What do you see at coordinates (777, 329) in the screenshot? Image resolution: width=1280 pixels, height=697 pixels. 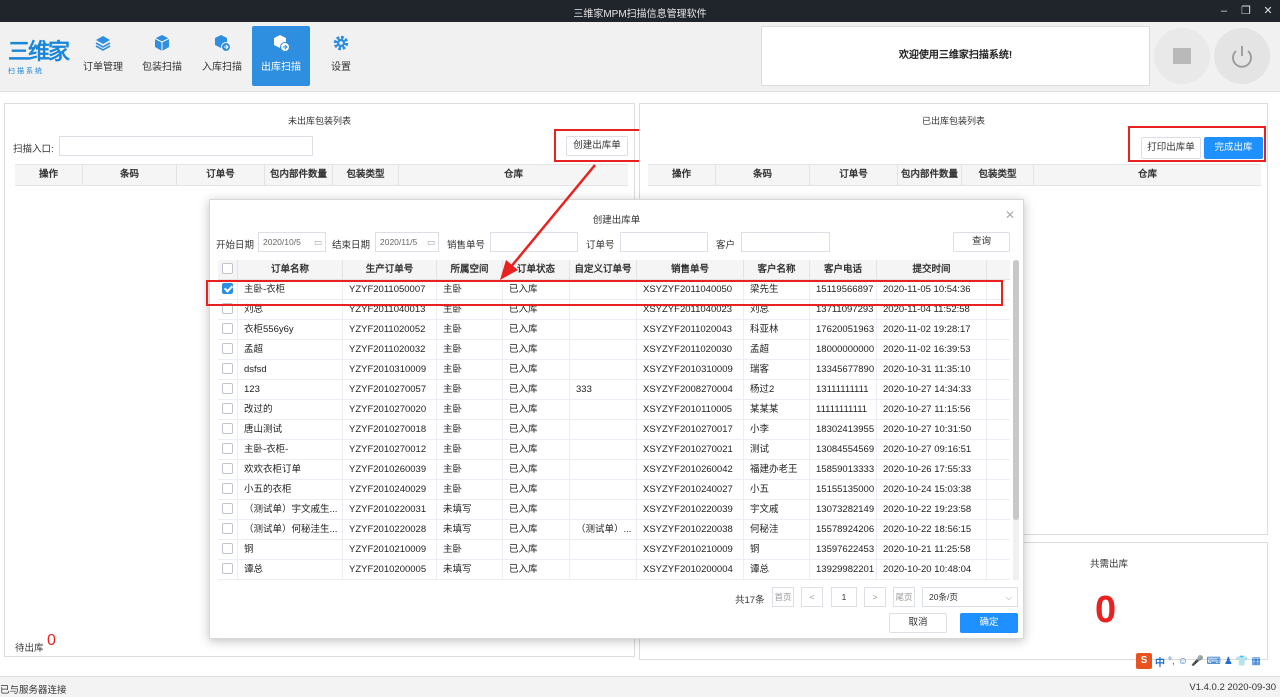 I see `customer-name-cell: 科亚林` at bounding box center [777, 329].